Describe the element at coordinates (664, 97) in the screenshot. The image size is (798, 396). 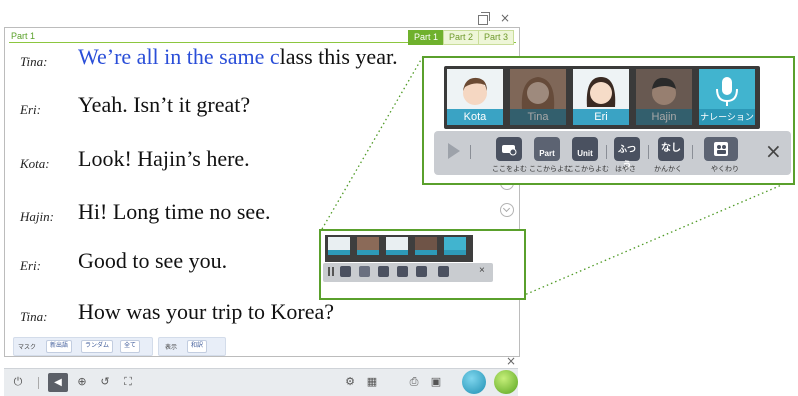
I see `character-hajin: Hajin` at that location.